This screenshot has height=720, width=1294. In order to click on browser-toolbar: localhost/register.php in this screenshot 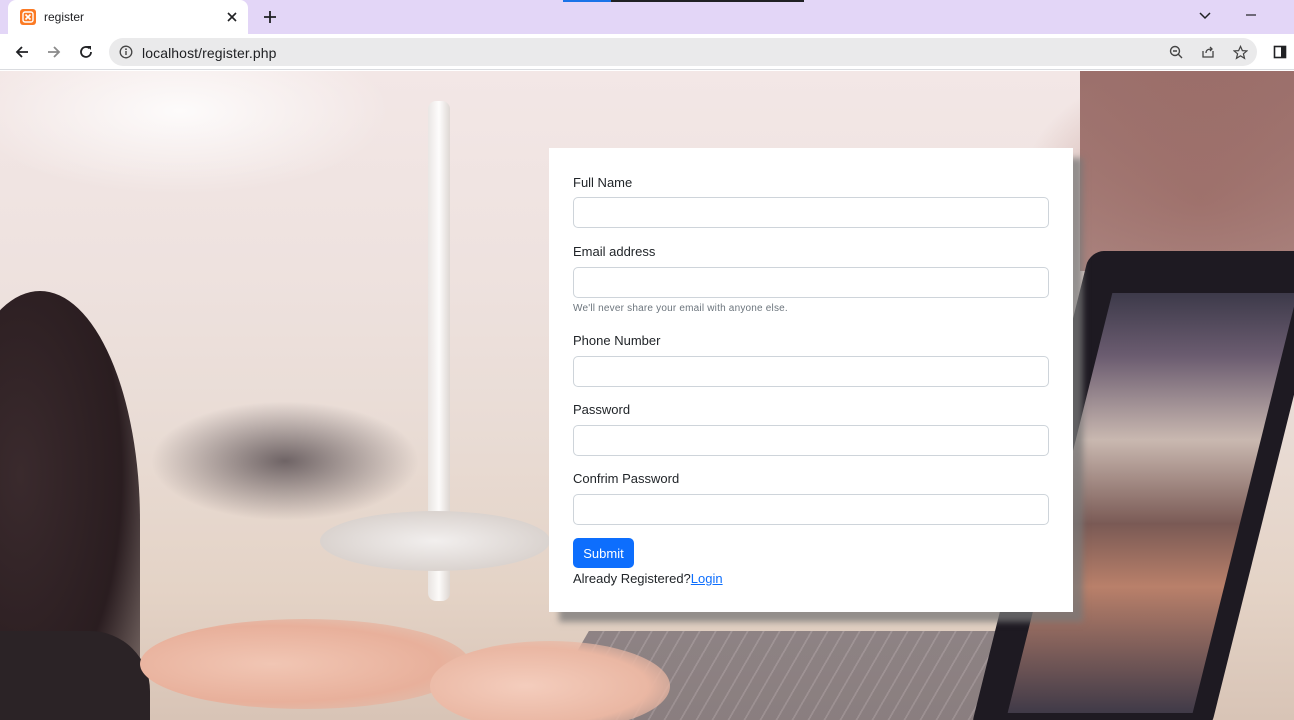, I will do `click(647, 52)`.